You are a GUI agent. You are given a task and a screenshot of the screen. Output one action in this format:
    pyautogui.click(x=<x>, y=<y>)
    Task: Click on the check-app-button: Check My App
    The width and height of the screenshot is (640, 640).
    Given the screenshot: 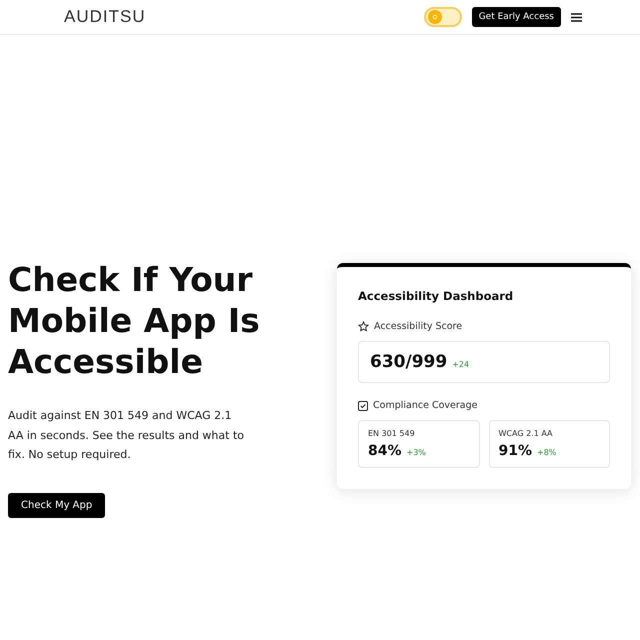 What is the action you would take?
    pyautogui.click(x=57, y=505)
    